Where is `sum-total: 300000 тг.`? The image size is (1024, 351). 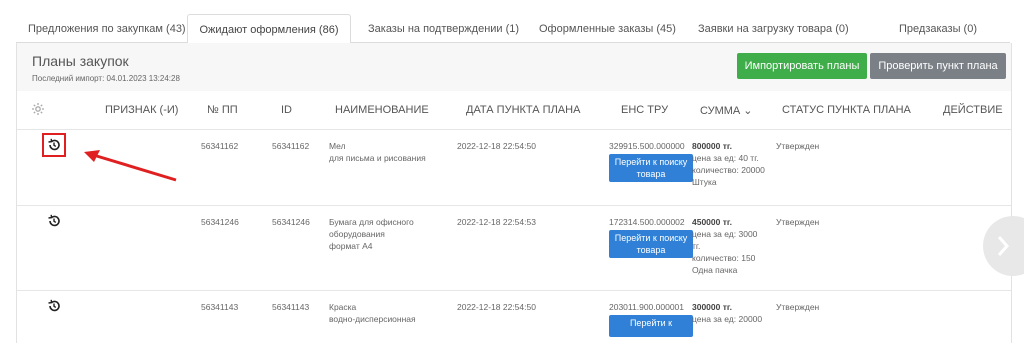 sum-total: 300000 тг. is located at coordinates (712, 307).